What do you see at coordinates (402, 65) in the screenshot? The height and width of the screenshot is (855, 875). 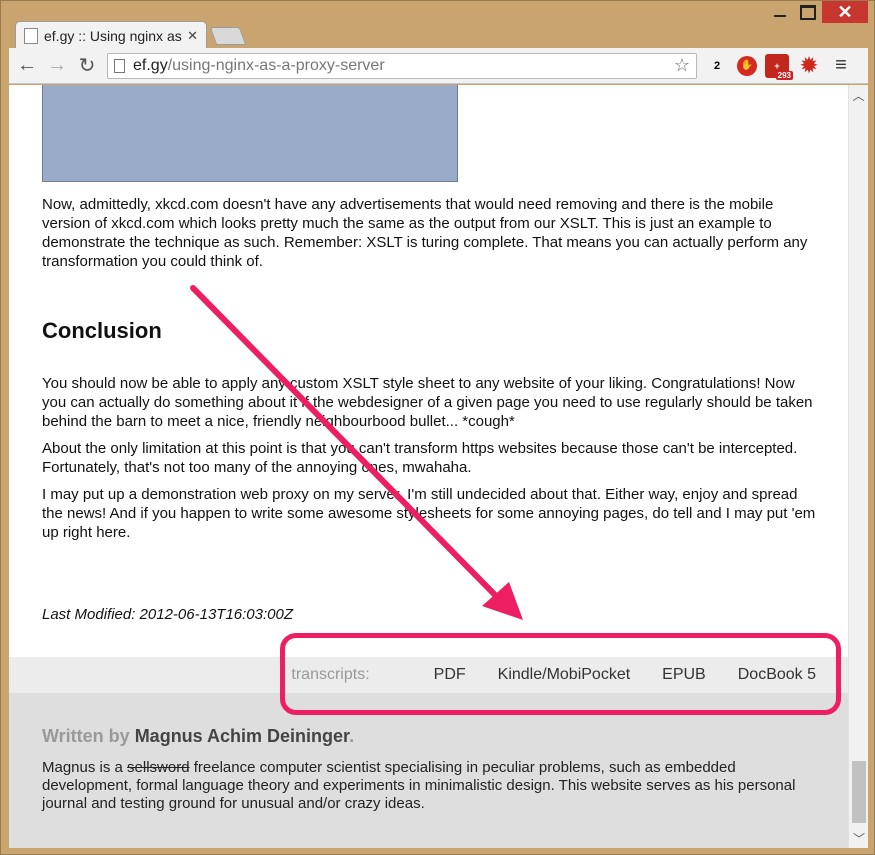 I see `address-bar: ef.gy /using-nginx-as-a-proxy-server ☆` at bounding box center [402, 65].